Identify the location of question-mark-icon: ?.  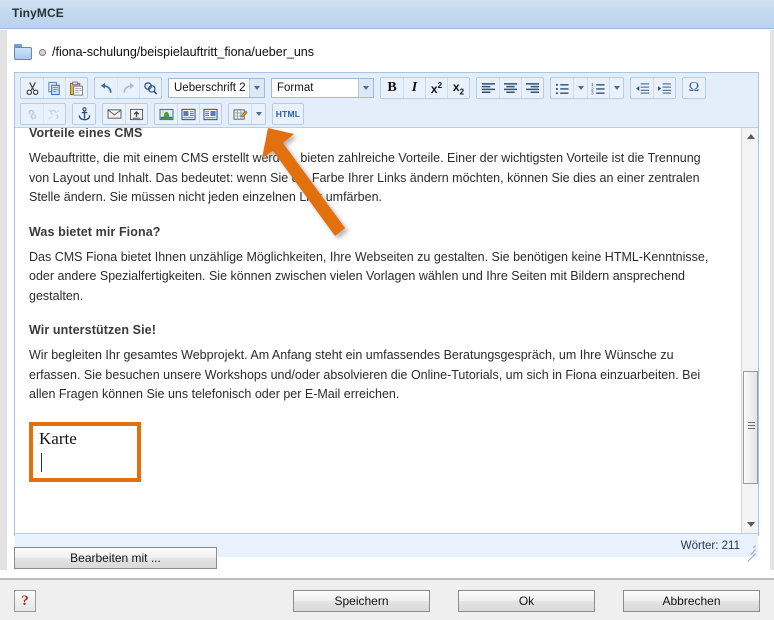
(25, 600).